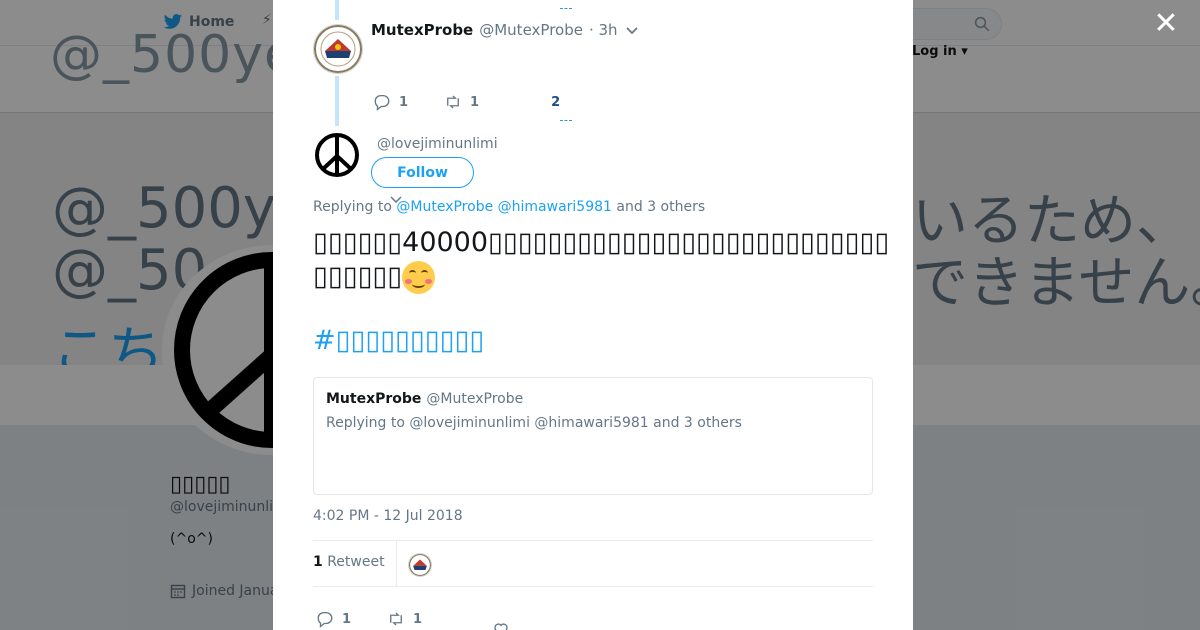 The width and height of the screenshot is (1200, 630). I want to click on retweeter-avatar, so click(420, 565).